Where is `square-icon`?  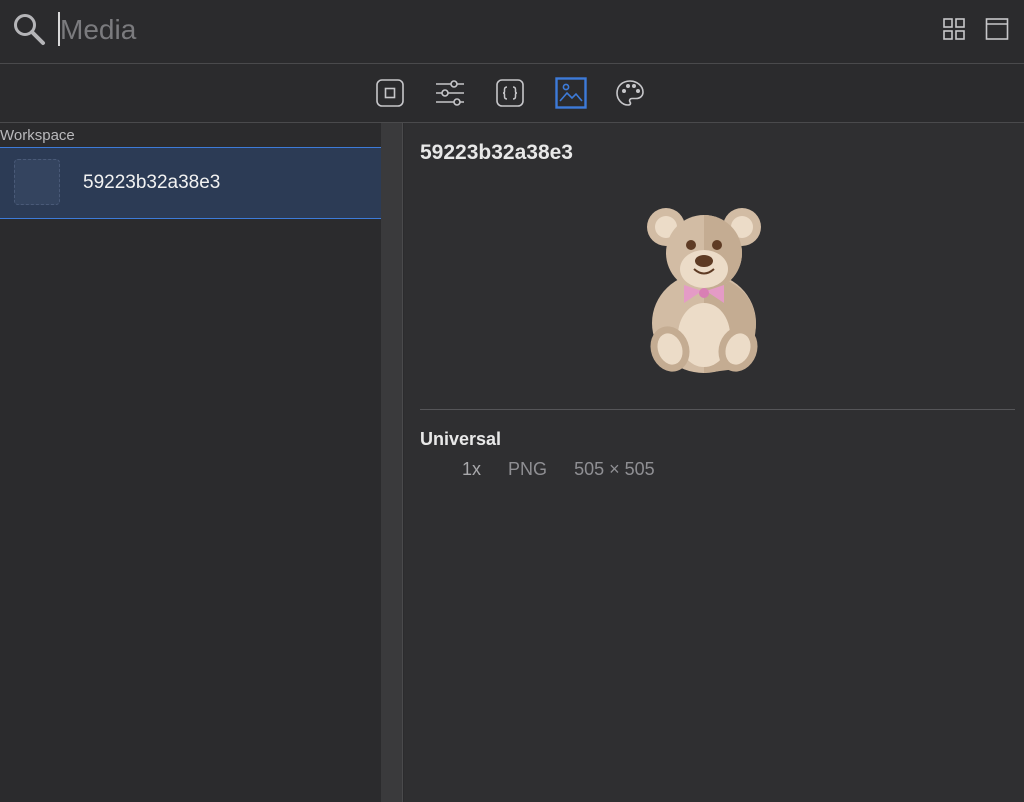
square-icon is located at coordinates (390, 93).